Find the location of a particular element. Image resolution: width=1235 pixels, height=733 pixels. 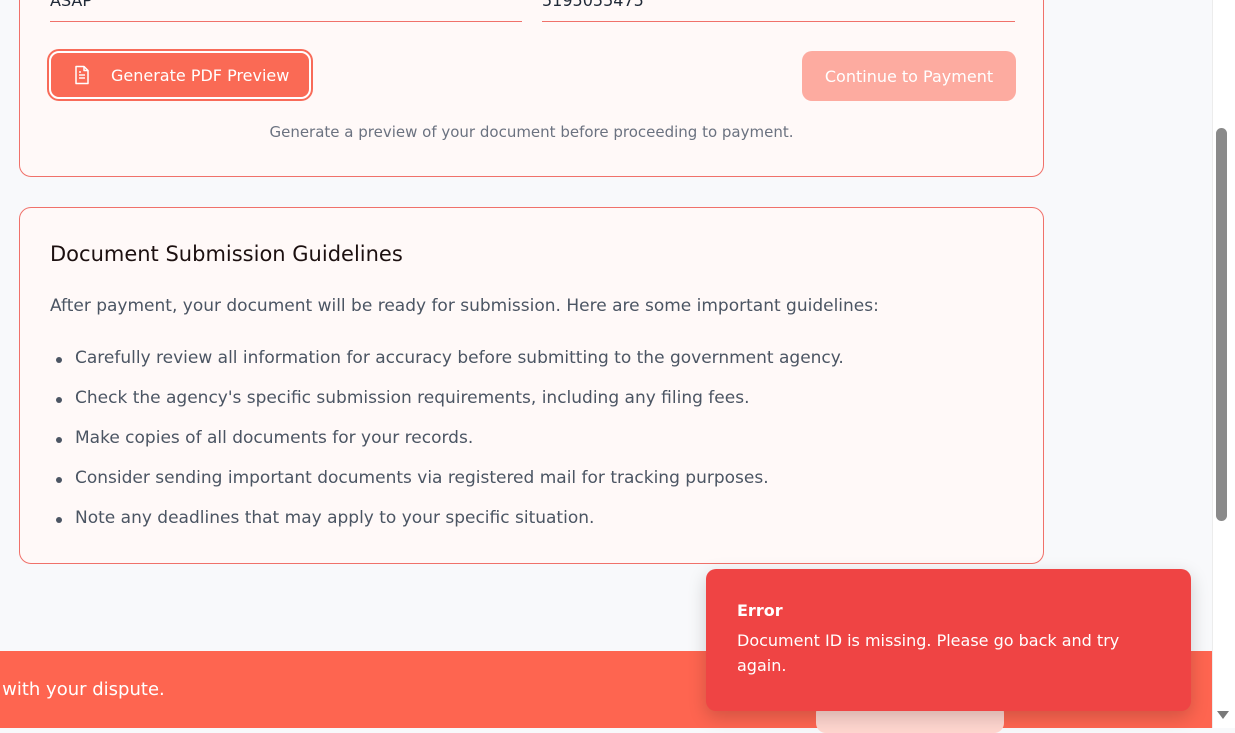

generate-pdf-preview-button: Generate PDF Preview is located at coordinates (180, 75).